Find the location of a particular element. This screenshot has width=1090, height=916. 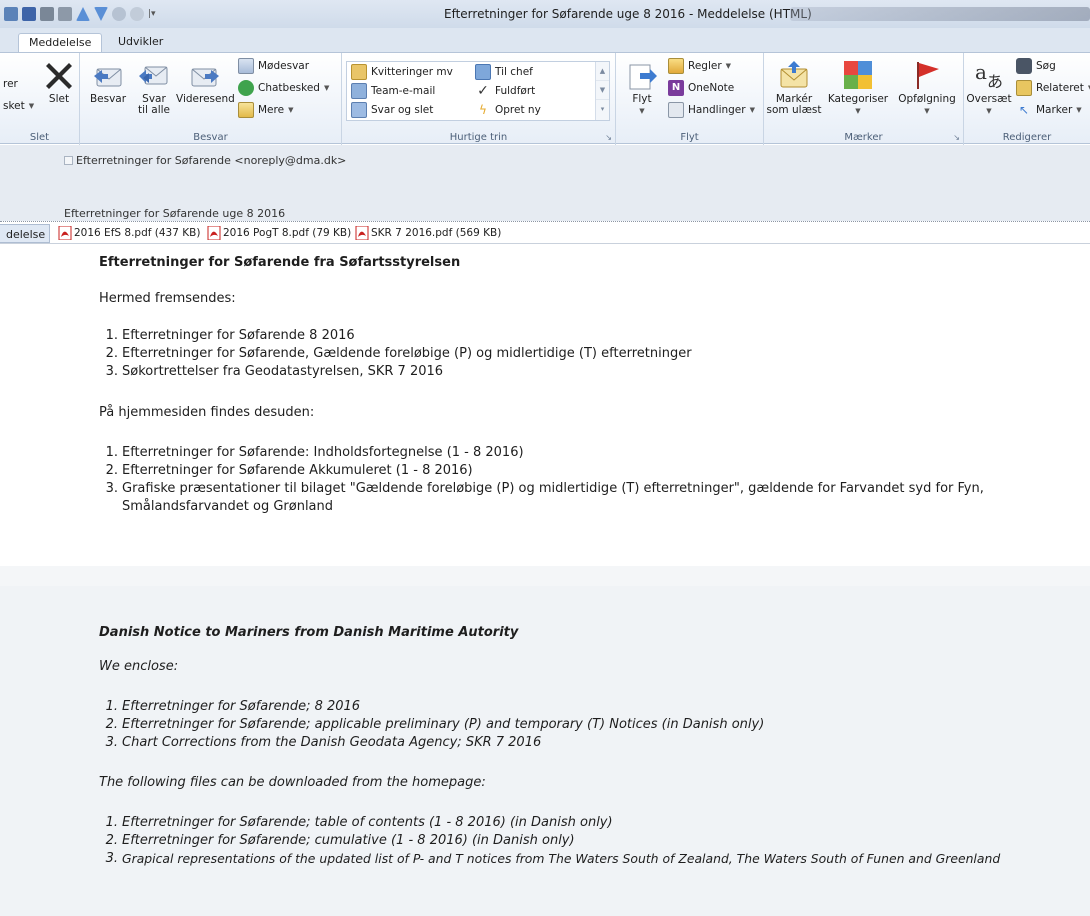

mark-unread-button: Markér som ulæst is located at coordinates (794, 87).